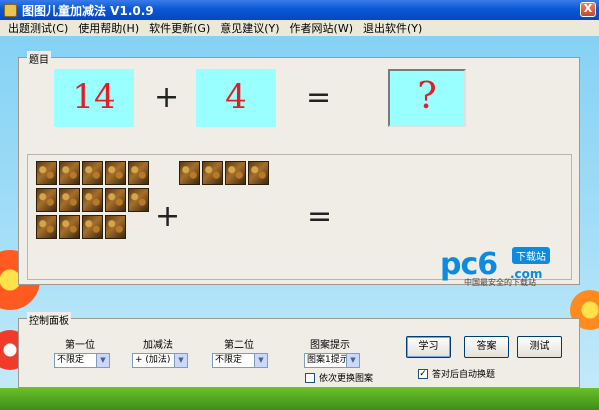 This screenshot has width=599, height=410. Describe the element at coordinates (500, 282) in the screenshot. I see `watermark-slogan: 中国最安全的下载站` at that location.